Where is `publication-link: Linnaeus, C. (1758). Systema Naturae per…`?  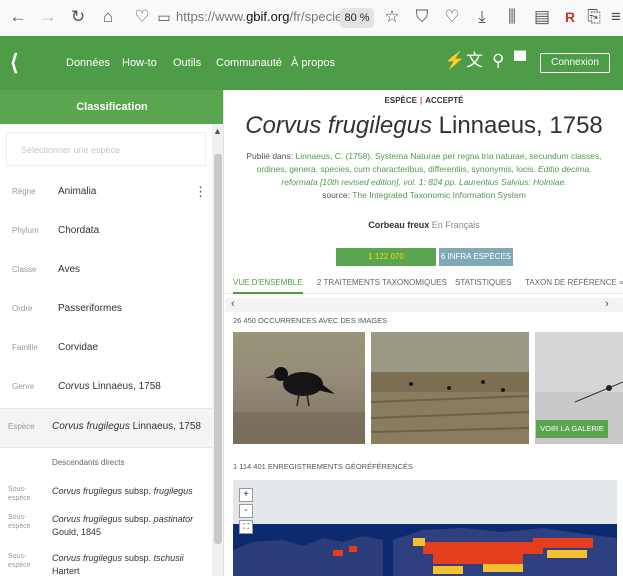 publication-link: Linnaeus, C. (1758). Systema Naturae per… is located at coordinates (429, 169).